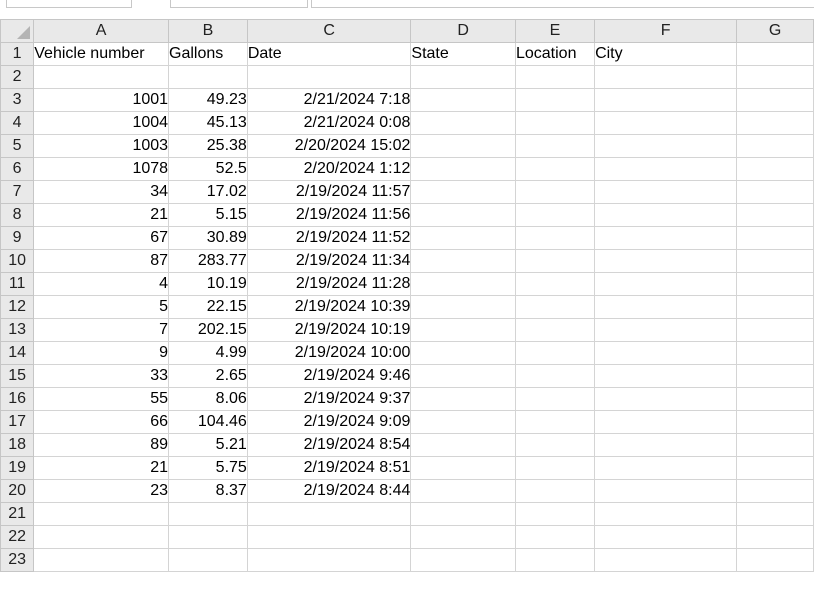  I want to click on cell-c4: 2/21/2024 0:08, so click(329, 123).